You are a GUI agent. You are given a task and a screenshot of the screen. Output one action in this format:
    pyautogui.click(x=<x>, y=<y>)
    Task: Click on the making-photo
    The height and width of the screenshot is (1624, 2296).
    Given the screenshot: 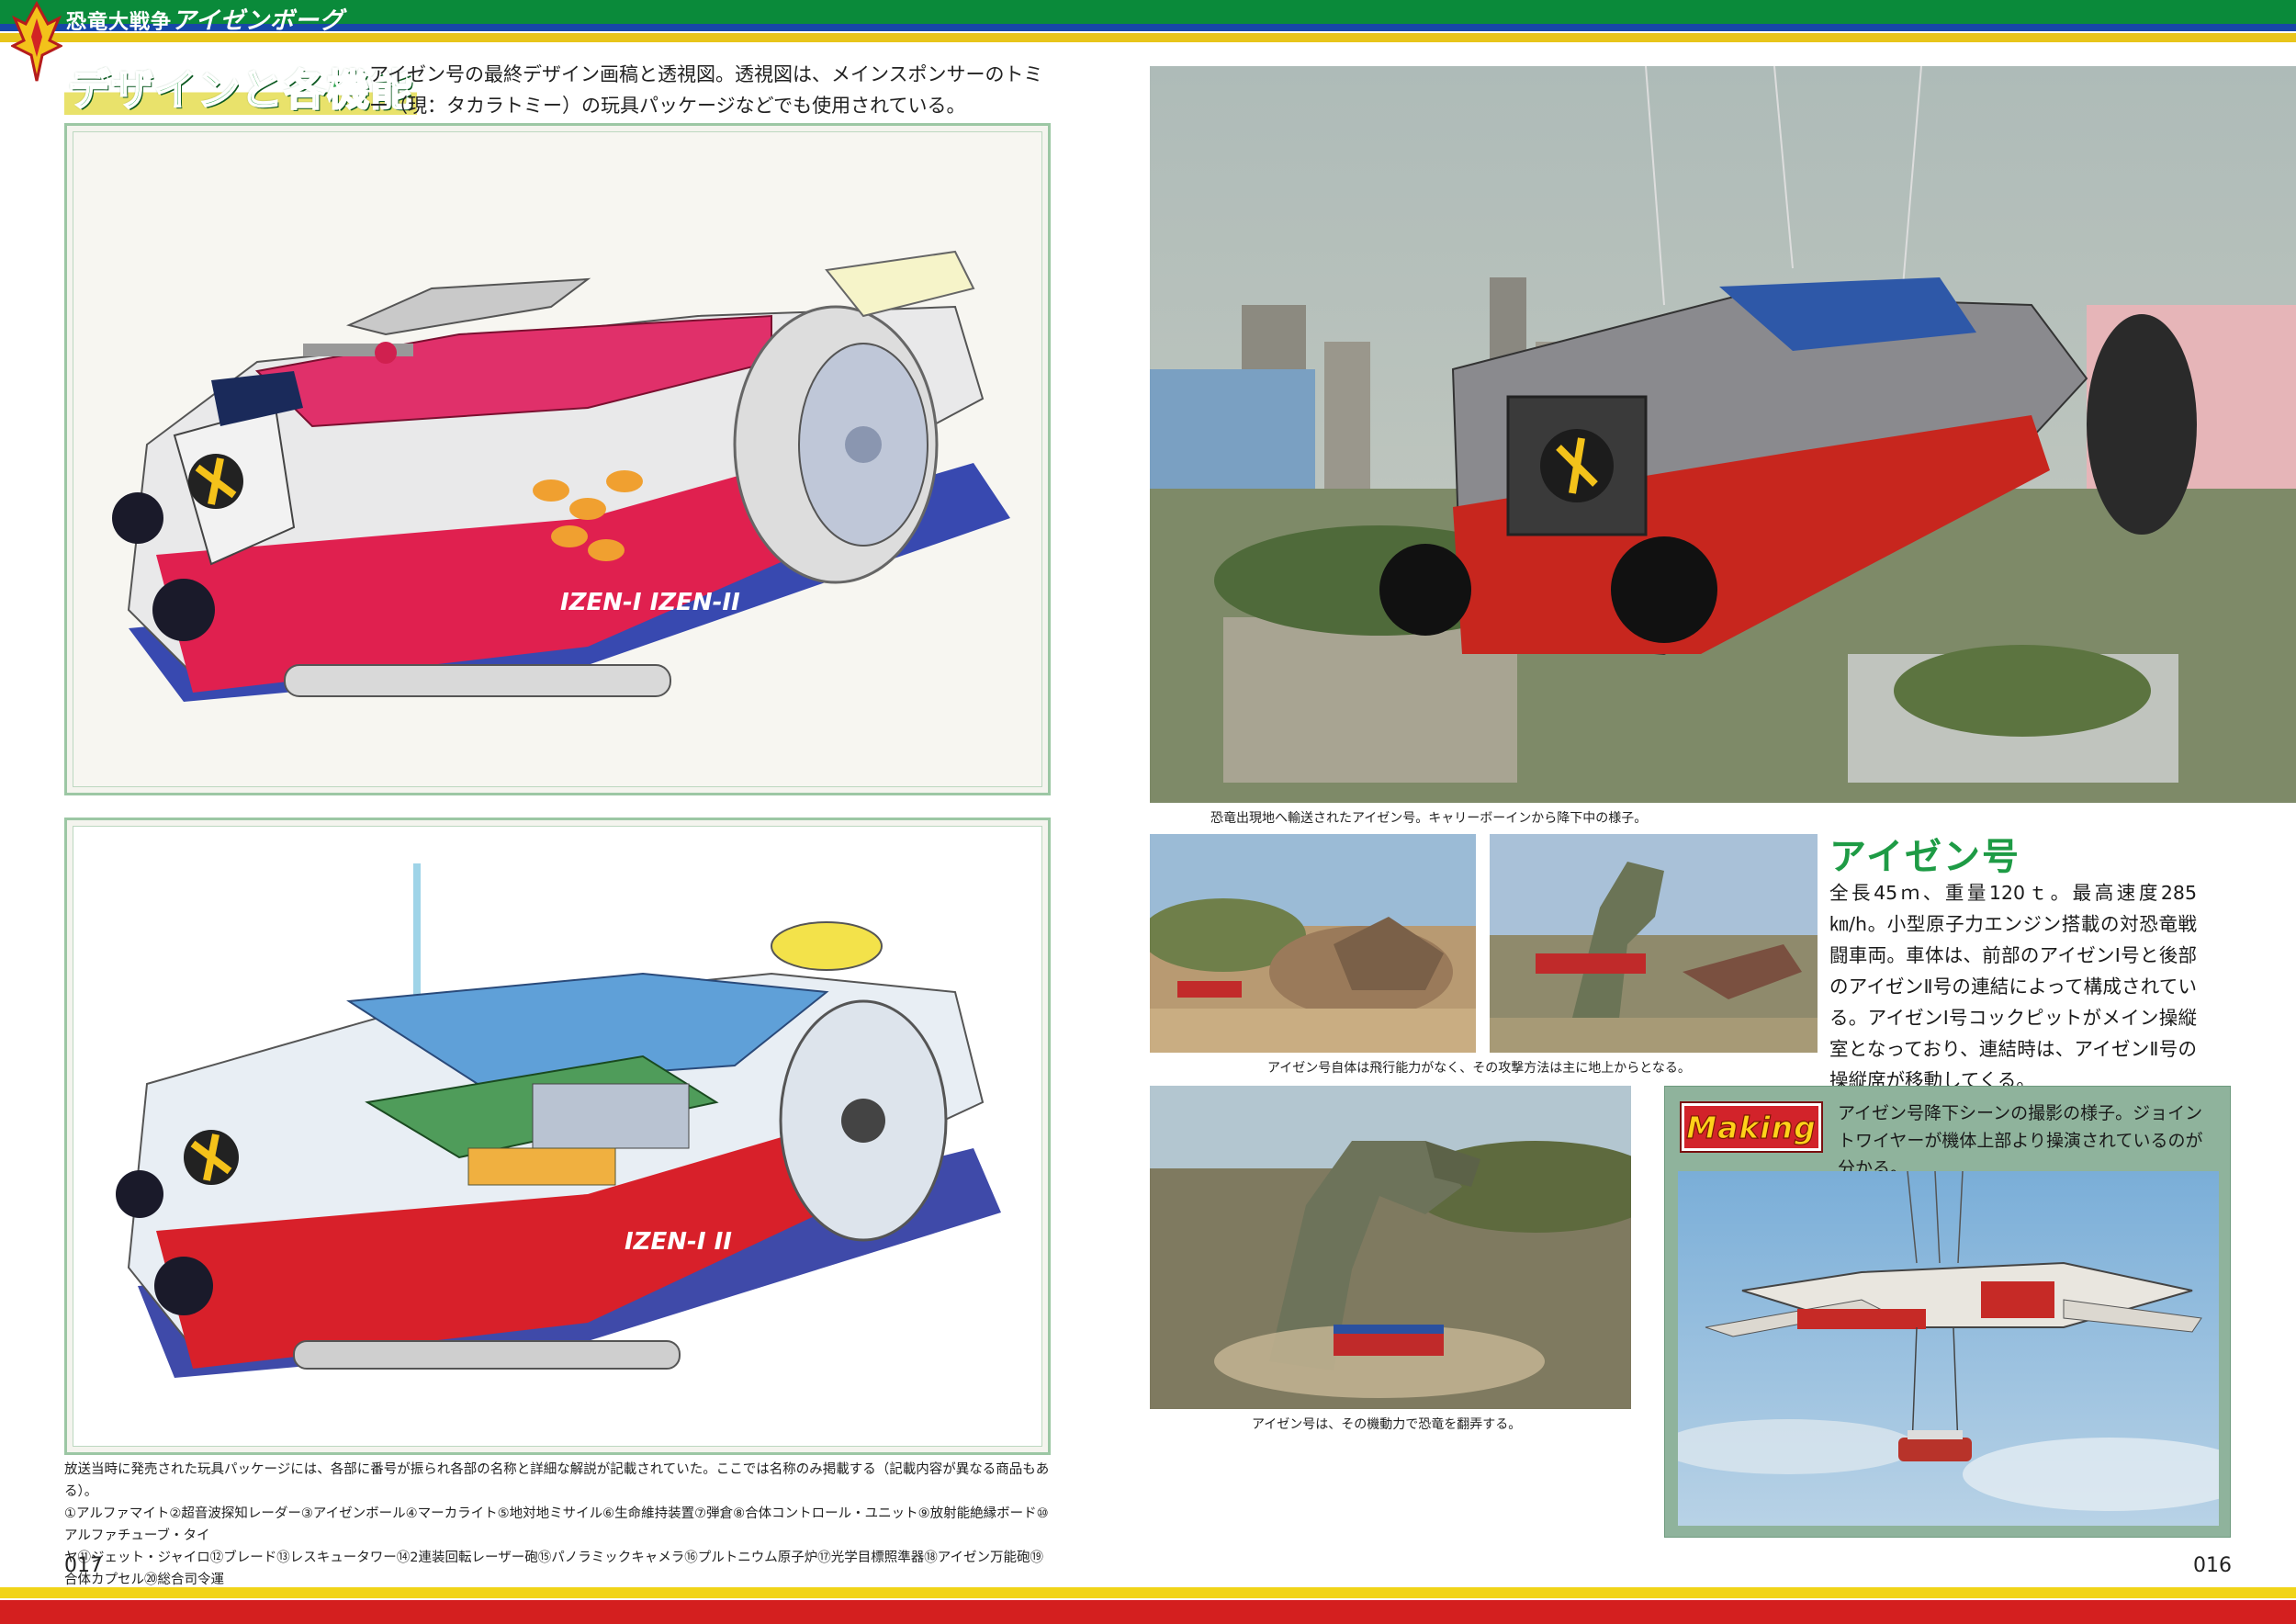 What is the action you would take?
    pyautogui.click(x=1948, y=1348)
    